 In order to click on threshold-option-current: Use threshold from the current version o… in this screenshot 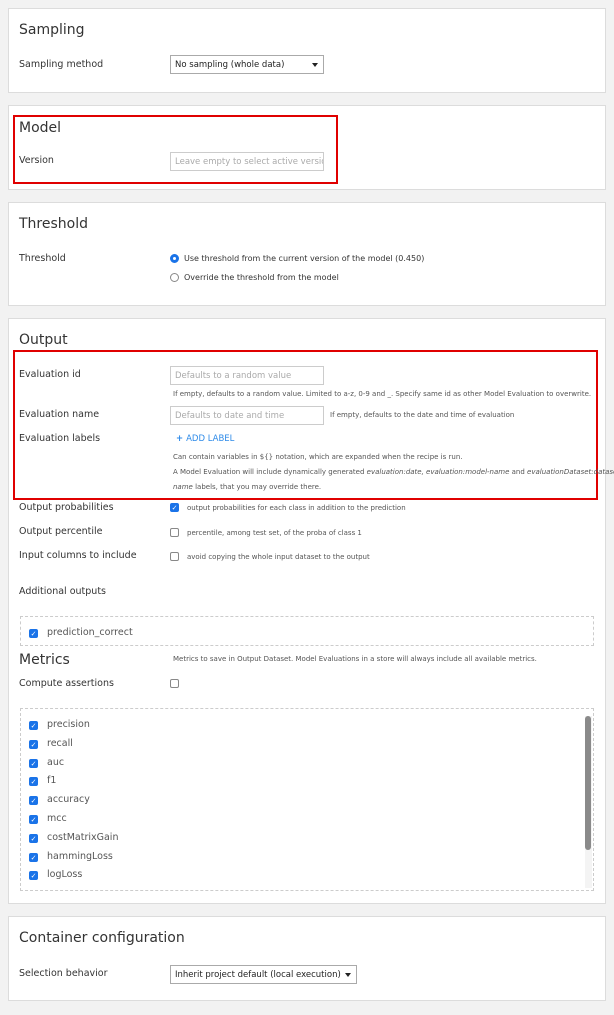, I will do `click(304, 258)`.